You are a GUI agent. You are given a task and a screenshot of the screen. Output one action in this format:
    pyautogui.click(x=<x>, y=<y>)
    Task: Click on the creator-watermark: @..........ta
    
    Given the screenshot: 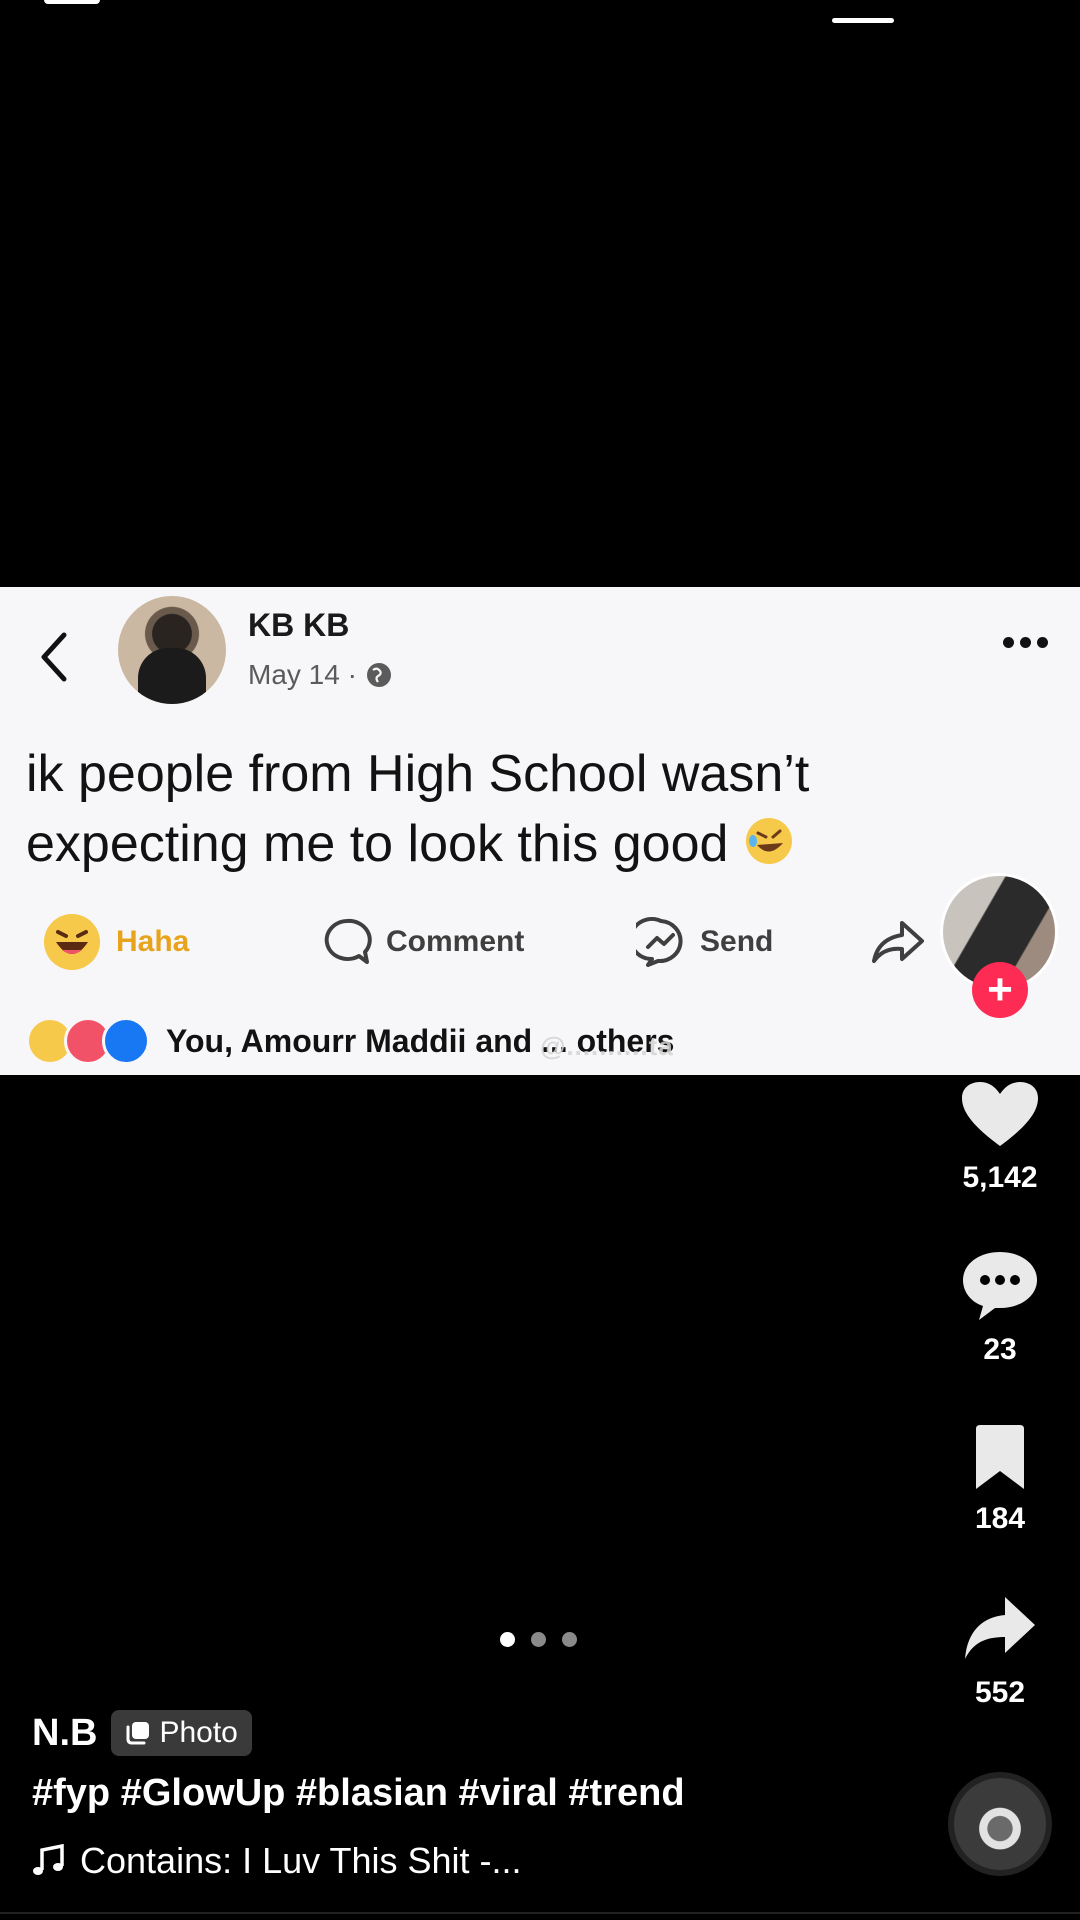 What is the action you would take?
    pyautogui.click(x=607, y=1046)
    